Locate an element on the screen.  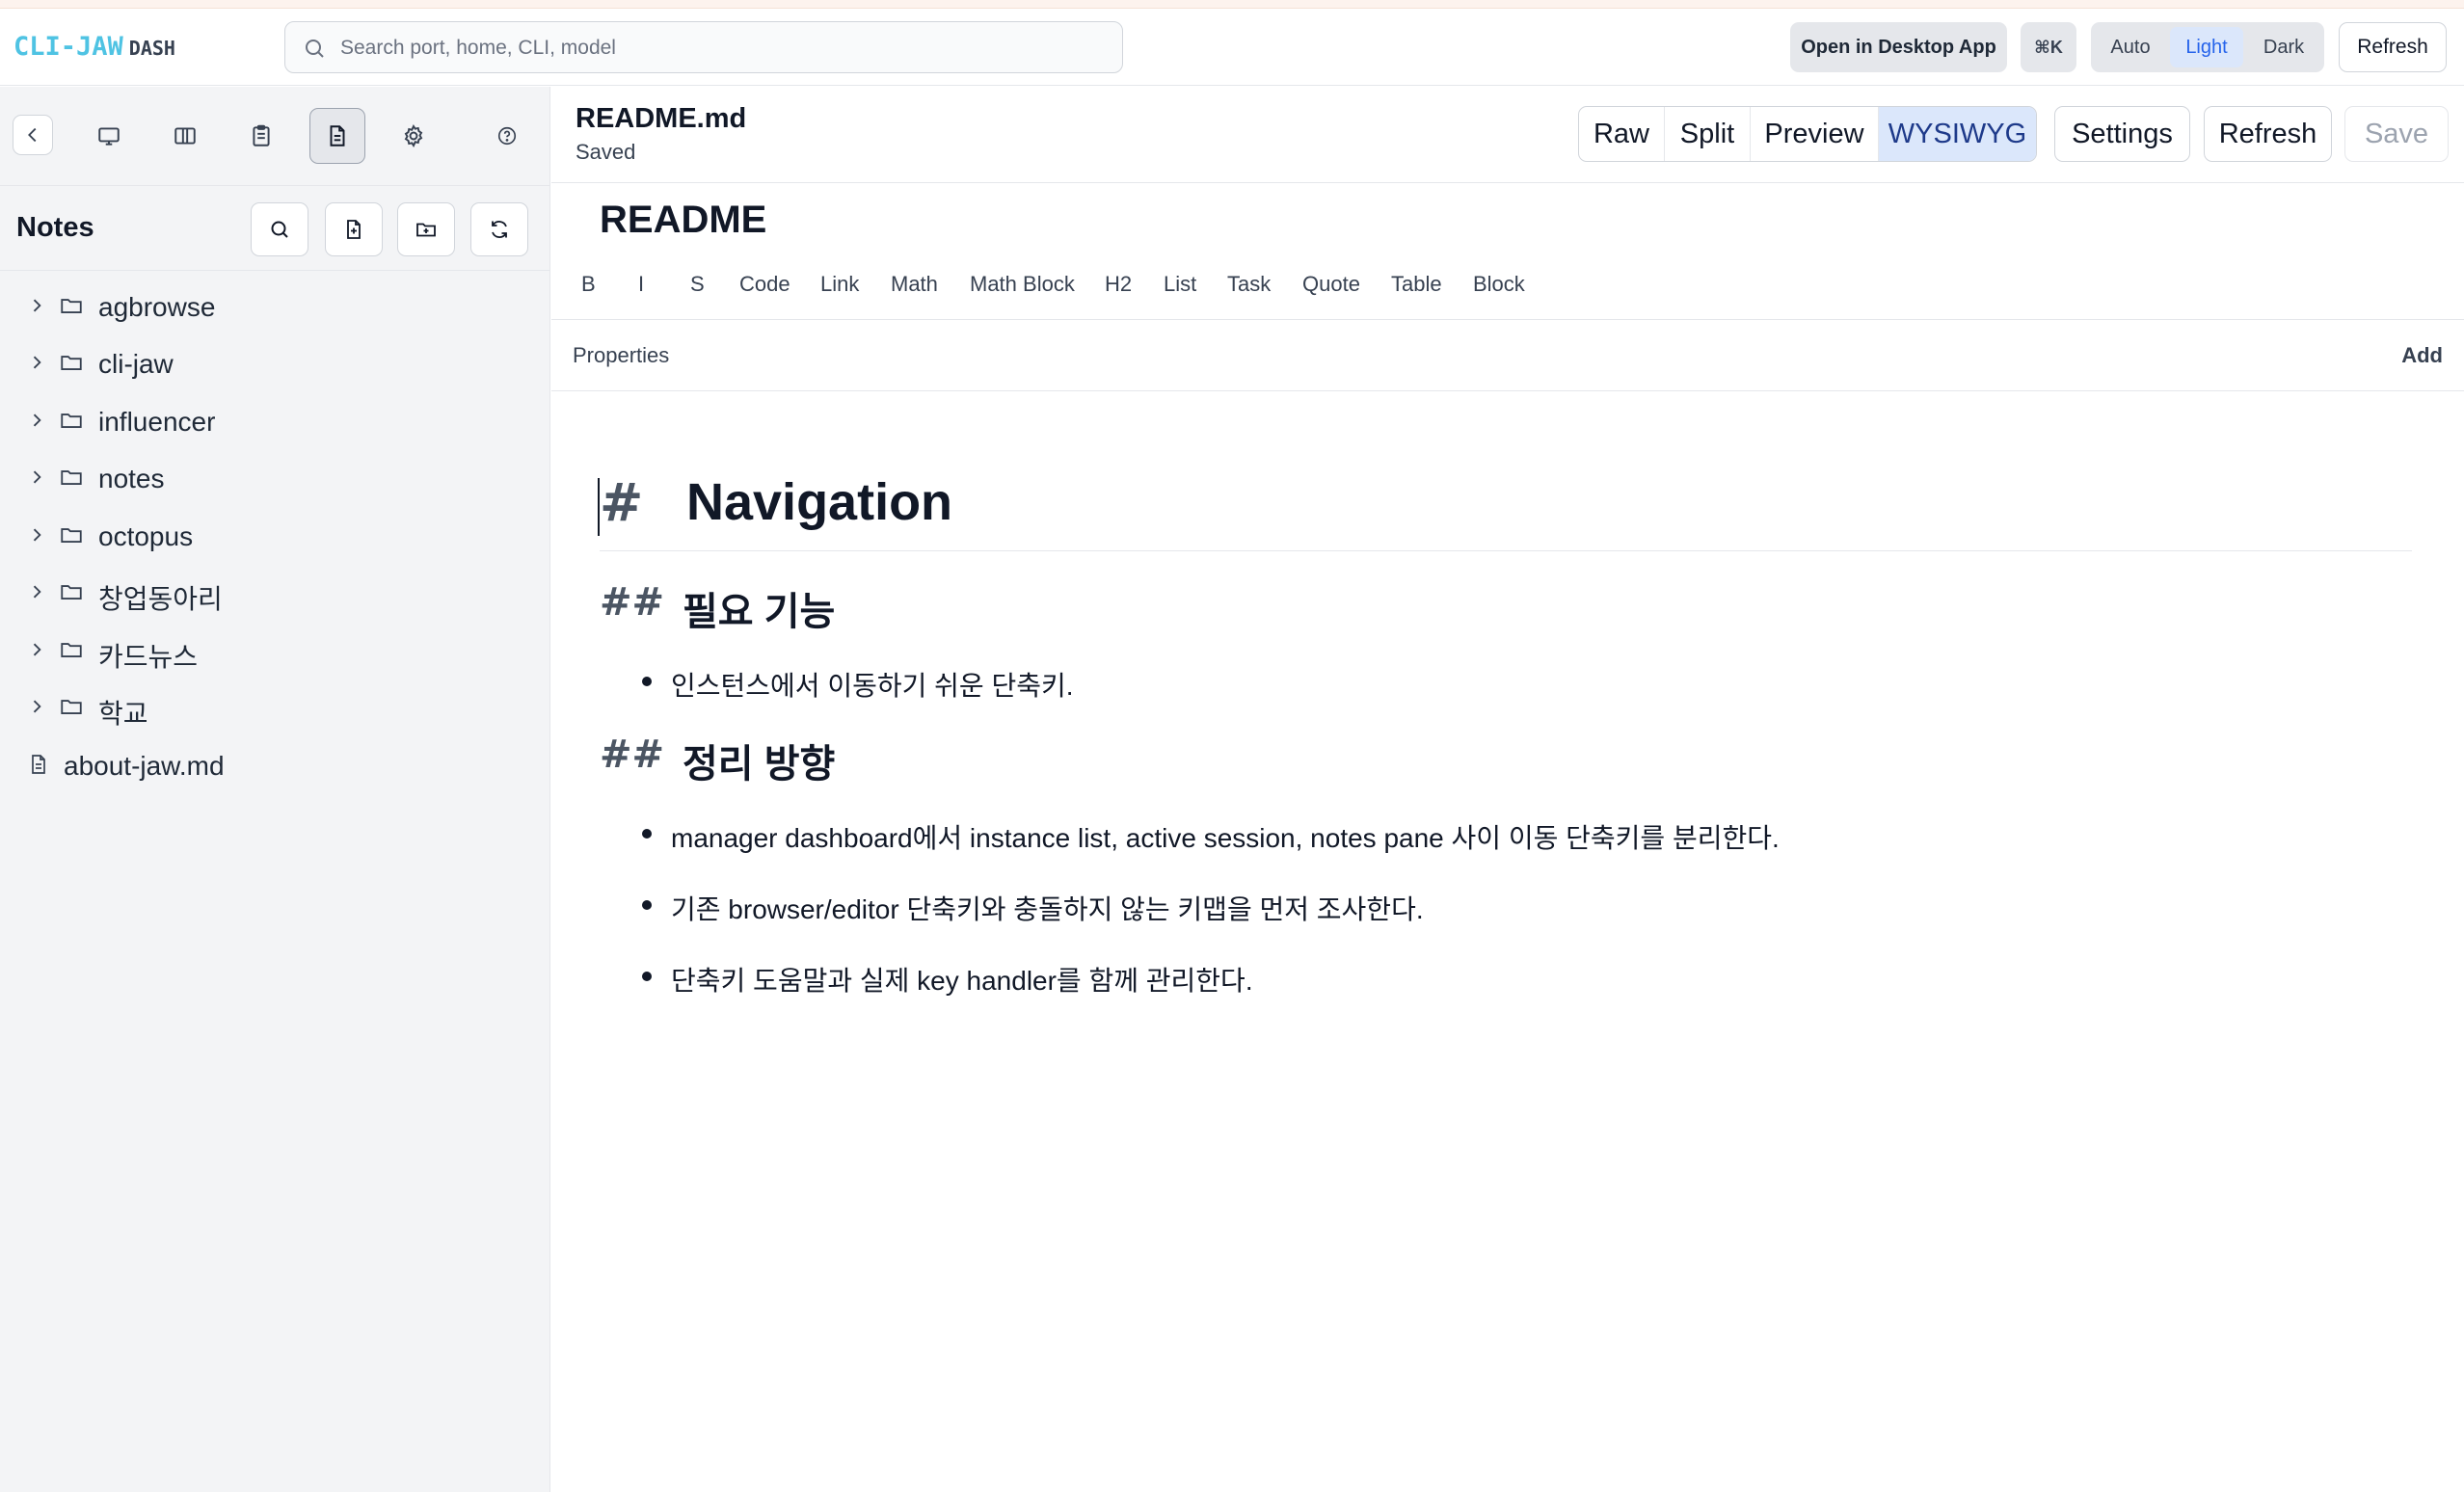
theme-light-option: Light is located at coordinates (2207, 47).